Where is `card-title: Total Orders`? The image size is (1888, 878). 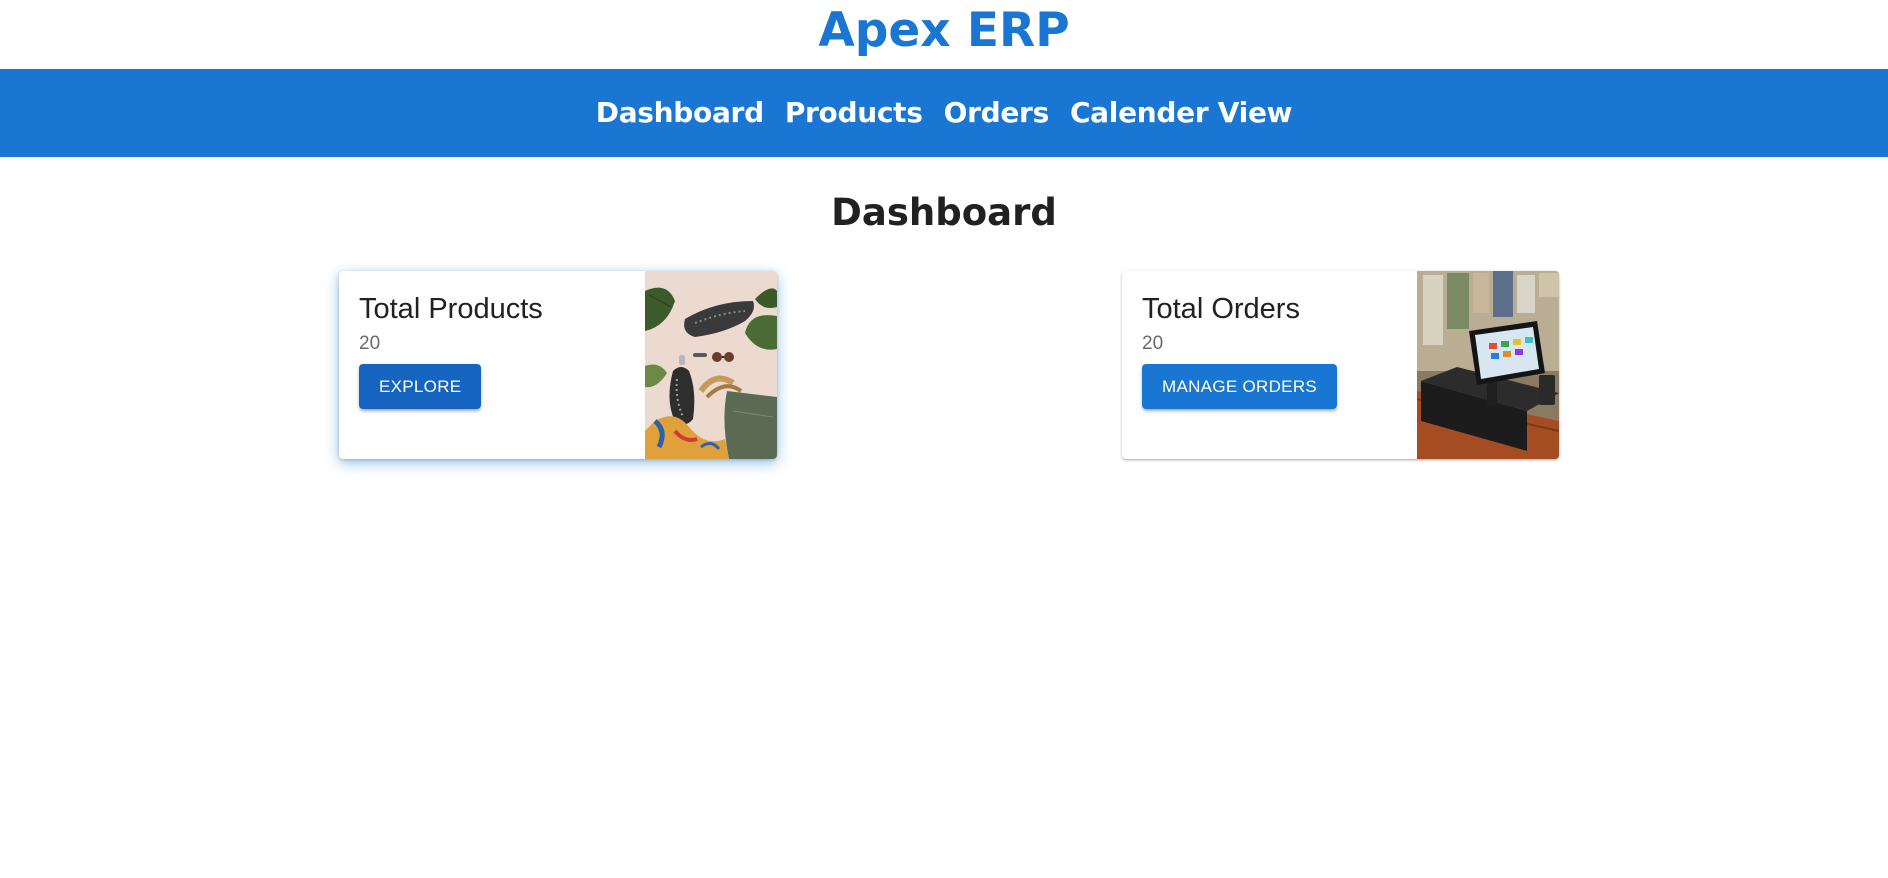
card-title: Total Orders is located at coordinates (1221, 309).